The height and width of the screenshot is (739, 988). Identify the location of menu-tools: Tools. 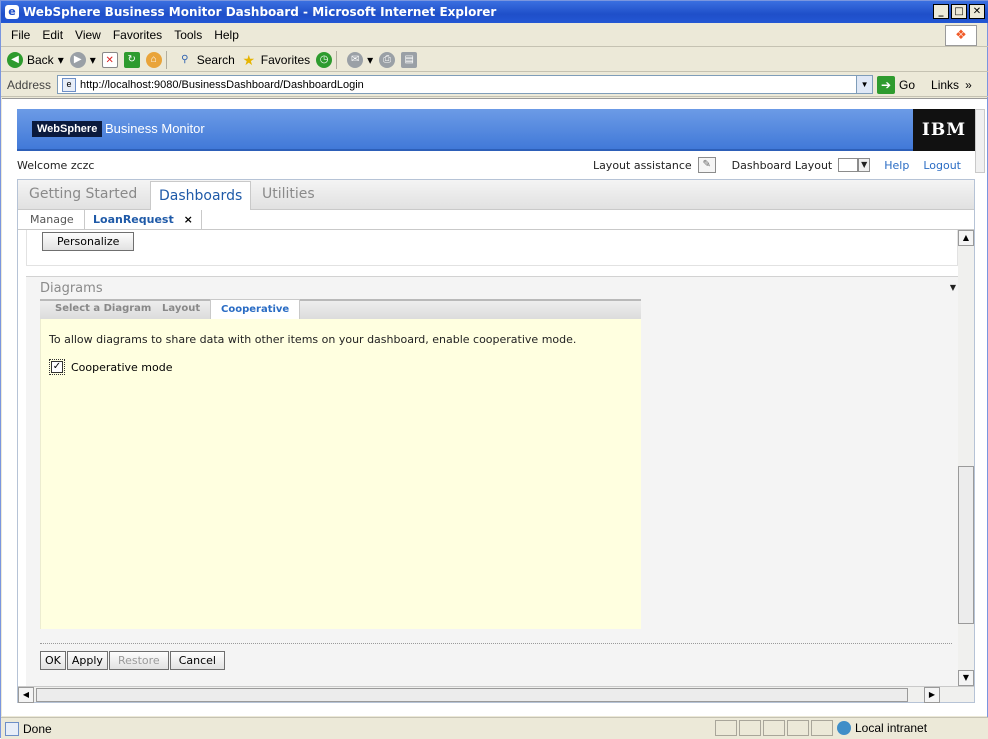
(188, 35).